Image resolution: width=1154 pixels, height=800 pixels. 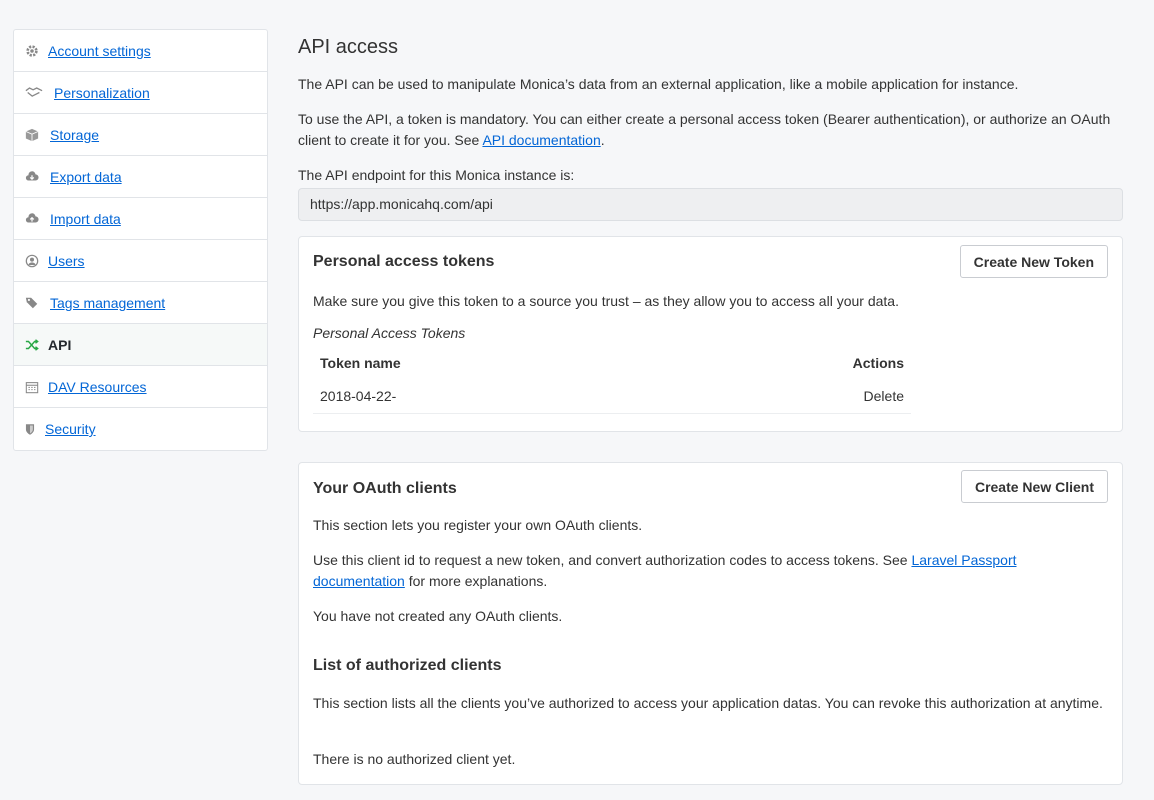 I want to click on sidebar-item-security: Security, so click(x=140, y=429).